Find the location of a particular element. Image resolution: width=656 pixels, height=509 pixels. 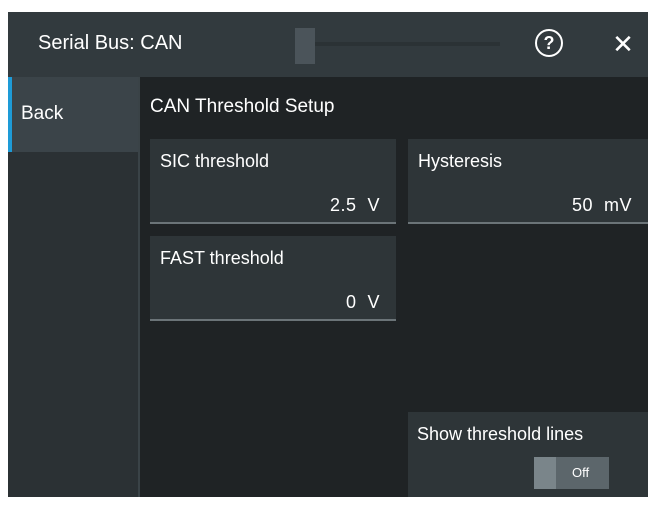

hysteresis-field: Hysteresis 50 mV is located at coordinates (528, 181).